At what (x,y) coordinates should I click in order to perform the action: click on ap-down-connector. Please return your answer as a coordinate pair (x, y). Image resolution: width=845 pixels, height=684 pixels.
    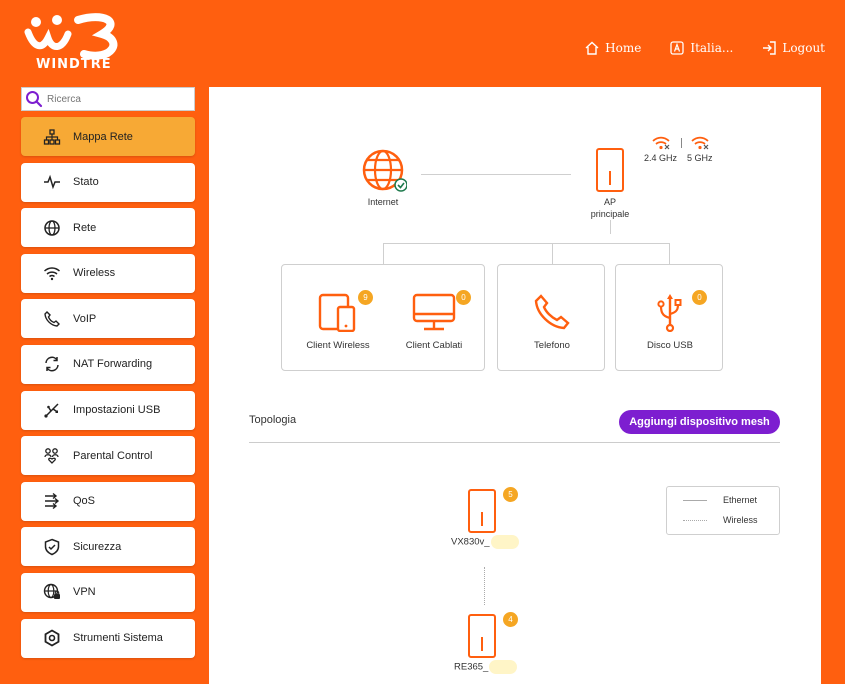
    Looking at the image, I should click on (610, 227).